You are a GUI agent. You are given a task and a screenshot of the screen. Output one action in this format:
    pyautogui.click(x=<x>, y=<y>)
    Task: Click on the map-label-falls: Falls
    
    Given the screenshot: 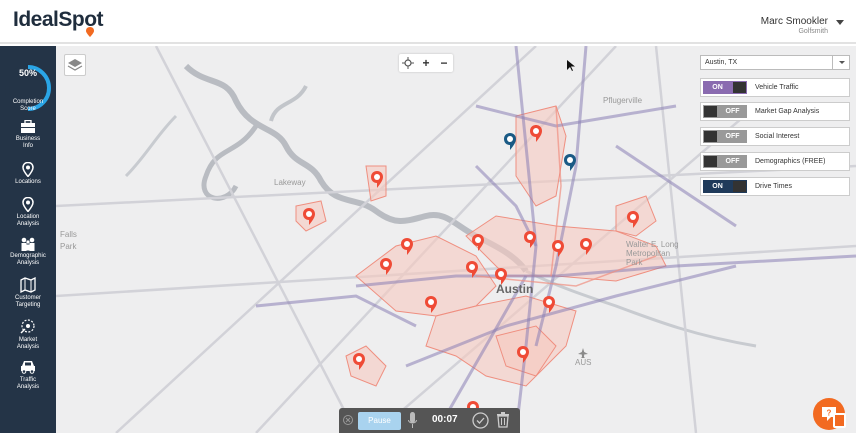 What is the action you would take?
    pyautogui.click(x=68, y=234)
    